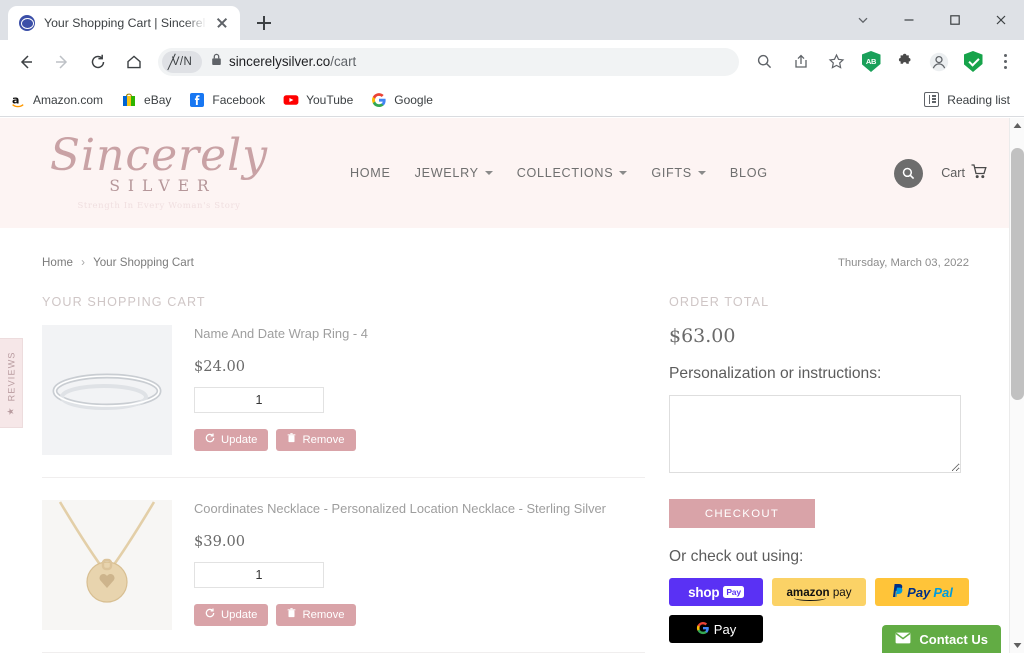 Image resolution: width=1024 pixels, height=653 pixels. I want to click on star-icon, so click(836, 62).